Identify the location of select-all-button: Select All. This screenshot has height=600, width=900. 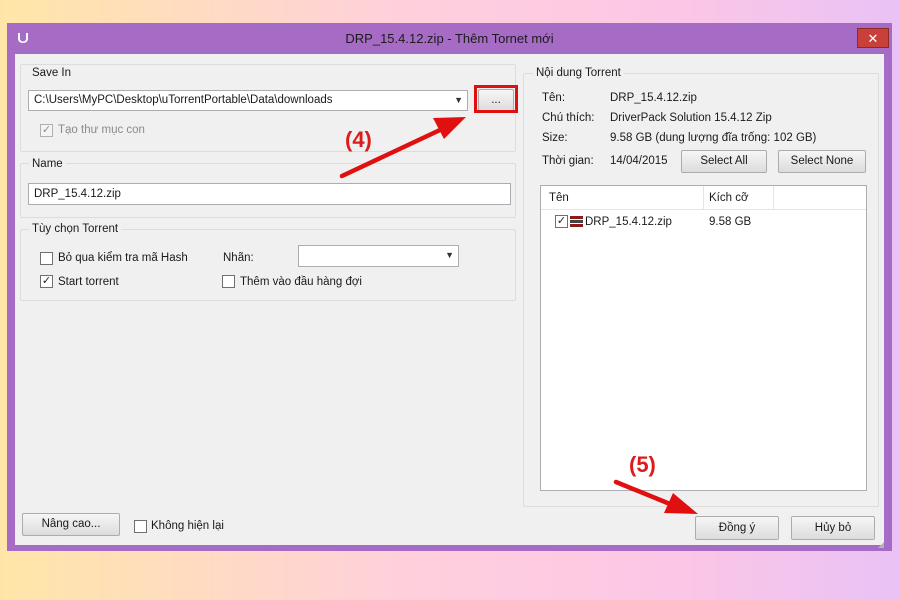
(724, 161).